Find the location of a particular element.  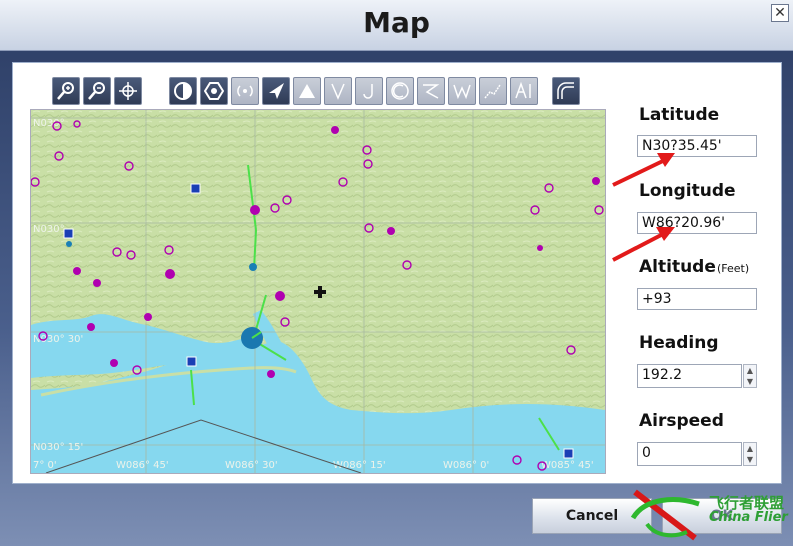

grid-label: W085° 45' is located at coordinates (567, 465).